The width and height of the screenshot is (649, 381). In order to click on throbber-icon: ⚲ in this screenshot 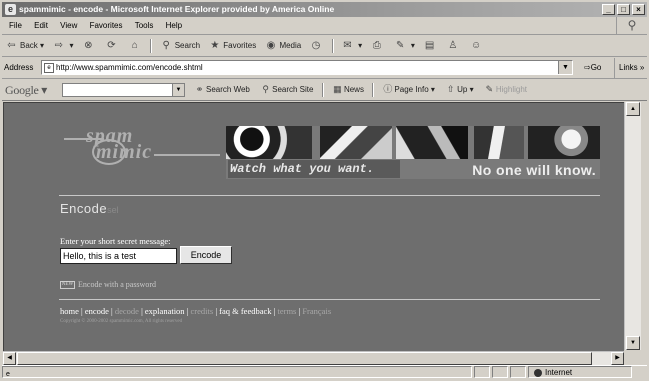, I will do `click(631, 25)`.